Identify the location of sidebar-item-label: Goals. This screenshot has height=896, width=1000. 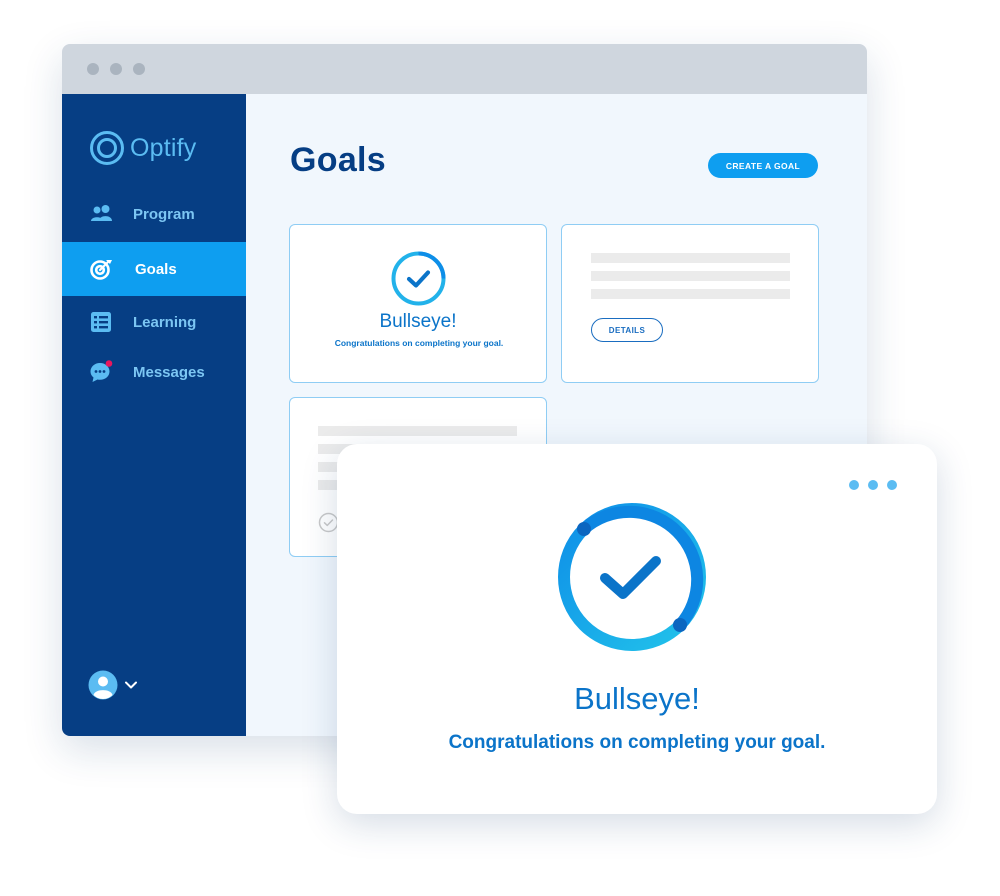
(156, 269).